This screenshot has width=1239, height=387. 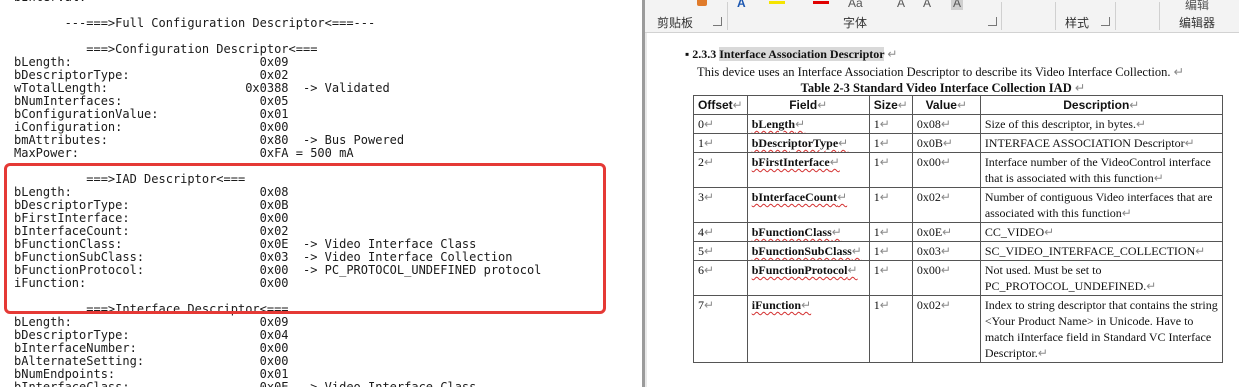 What do you see at coordinates (720, 278) in the screenshot?
I see `cell-offset: 6↵` at bounding box center [720, 278].